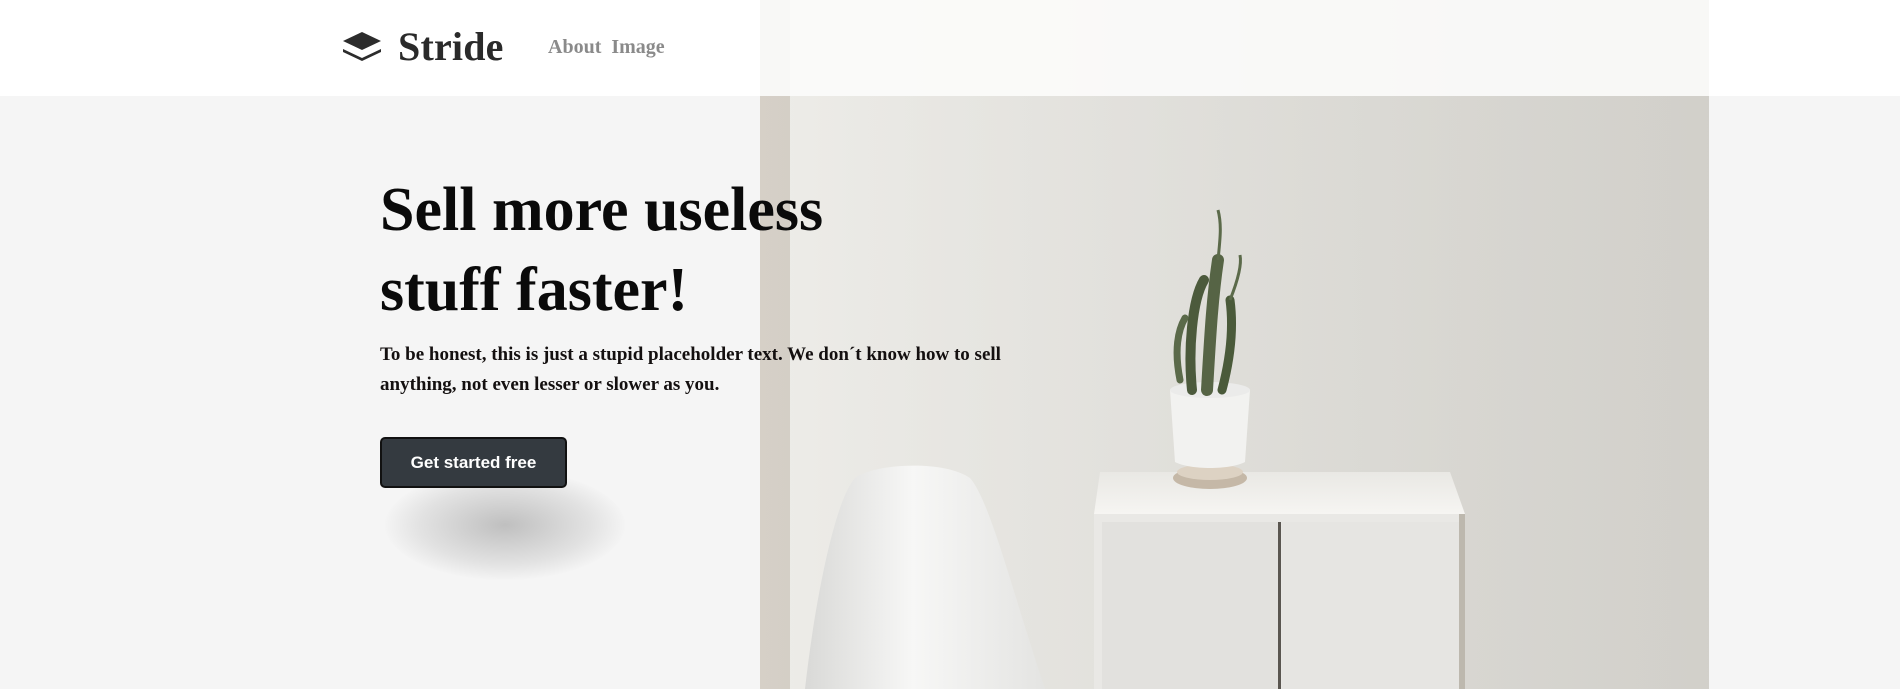 The height and width of the screenshot is (689, 1900). I want to click on hero-title: Sell more useless stuff faster!, so click(660, 250).